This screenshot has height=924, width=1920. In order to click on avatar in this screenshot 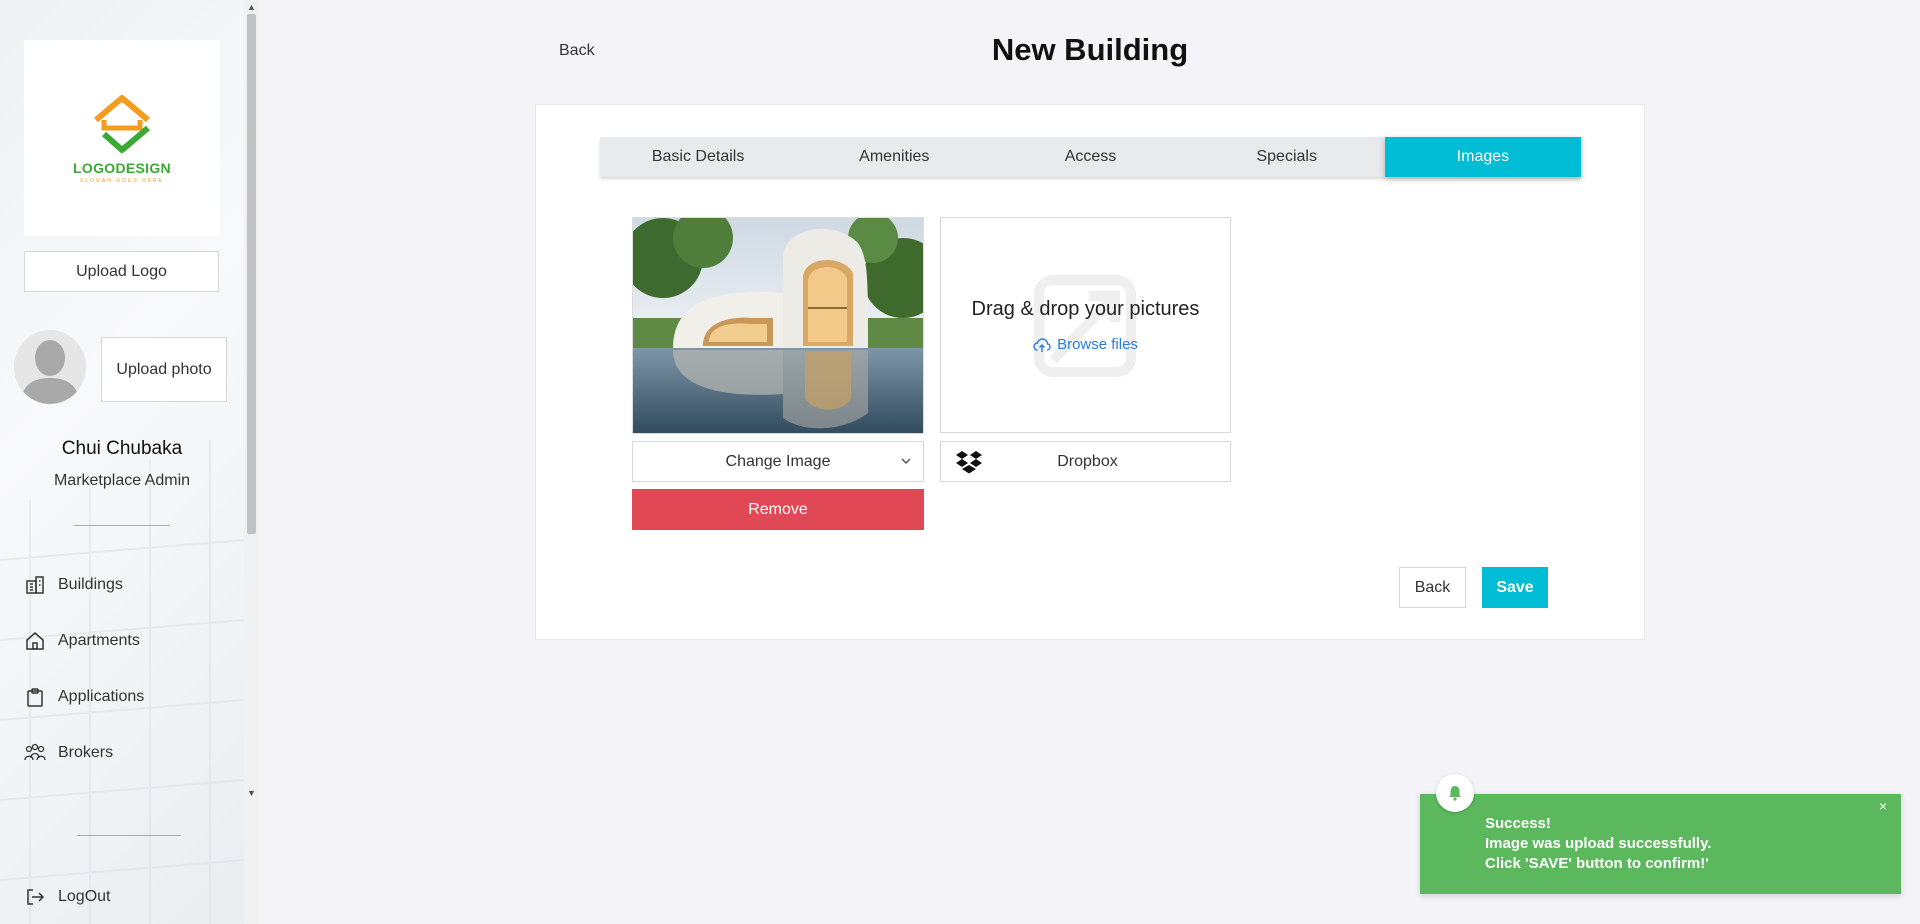, I will do `click(50, 367)`.